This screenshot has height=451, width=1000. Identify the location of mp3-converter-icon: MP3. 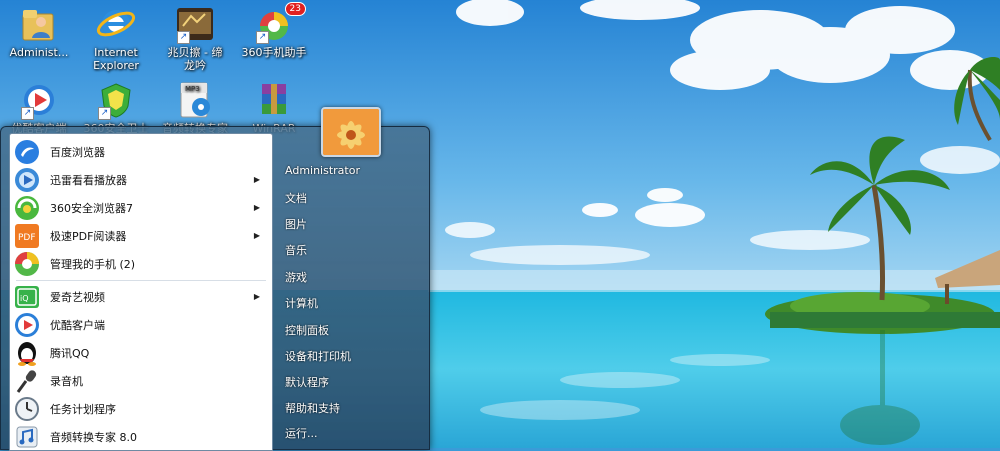
(195, 100).